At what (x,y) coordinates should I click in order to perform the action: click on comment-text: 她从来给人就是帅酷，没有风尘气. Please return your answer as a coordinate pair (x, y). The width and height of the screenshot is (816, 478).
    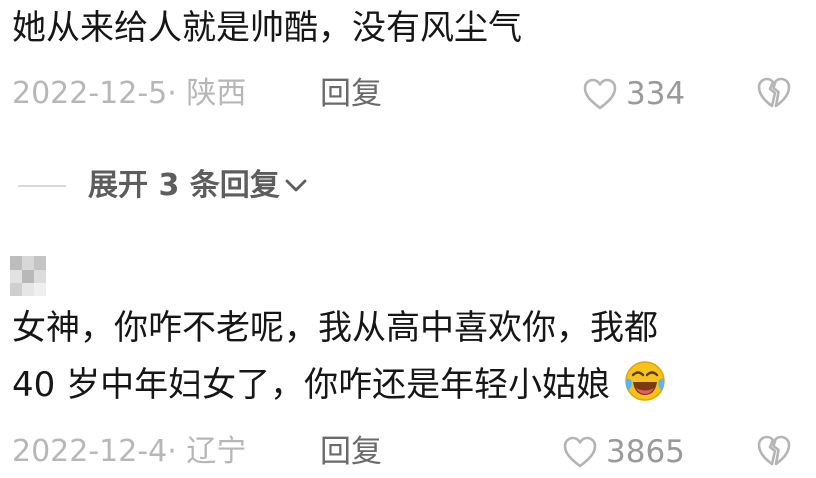
    Looking at the image, I should click on (267, 28).